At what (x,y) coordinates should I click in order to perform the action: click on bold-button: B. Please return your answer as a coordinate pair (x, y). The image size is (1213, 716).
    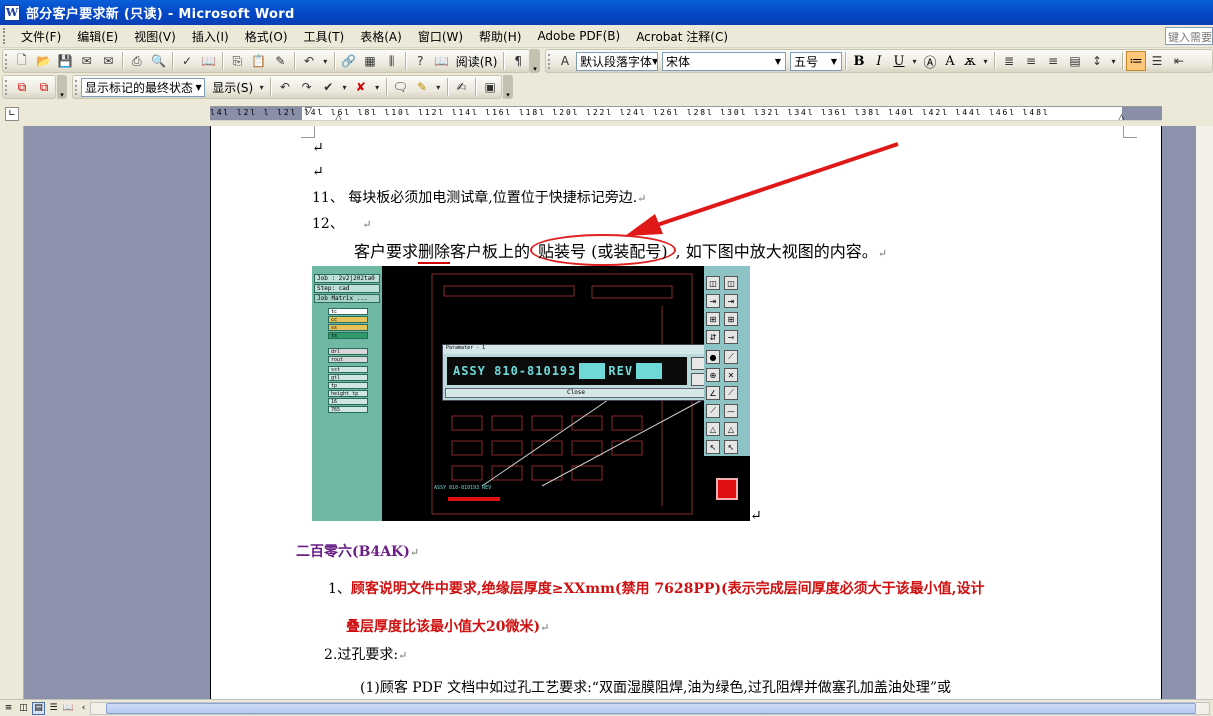
    Looking at the image, I should click on (859, 61).